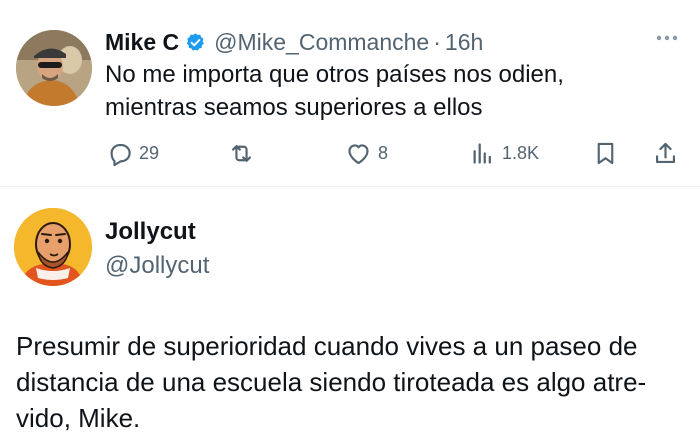 The image size is (700, 445). Describe the element at coordinates (667, 38) in the screenshot. I see `more-options-icon` at that location.